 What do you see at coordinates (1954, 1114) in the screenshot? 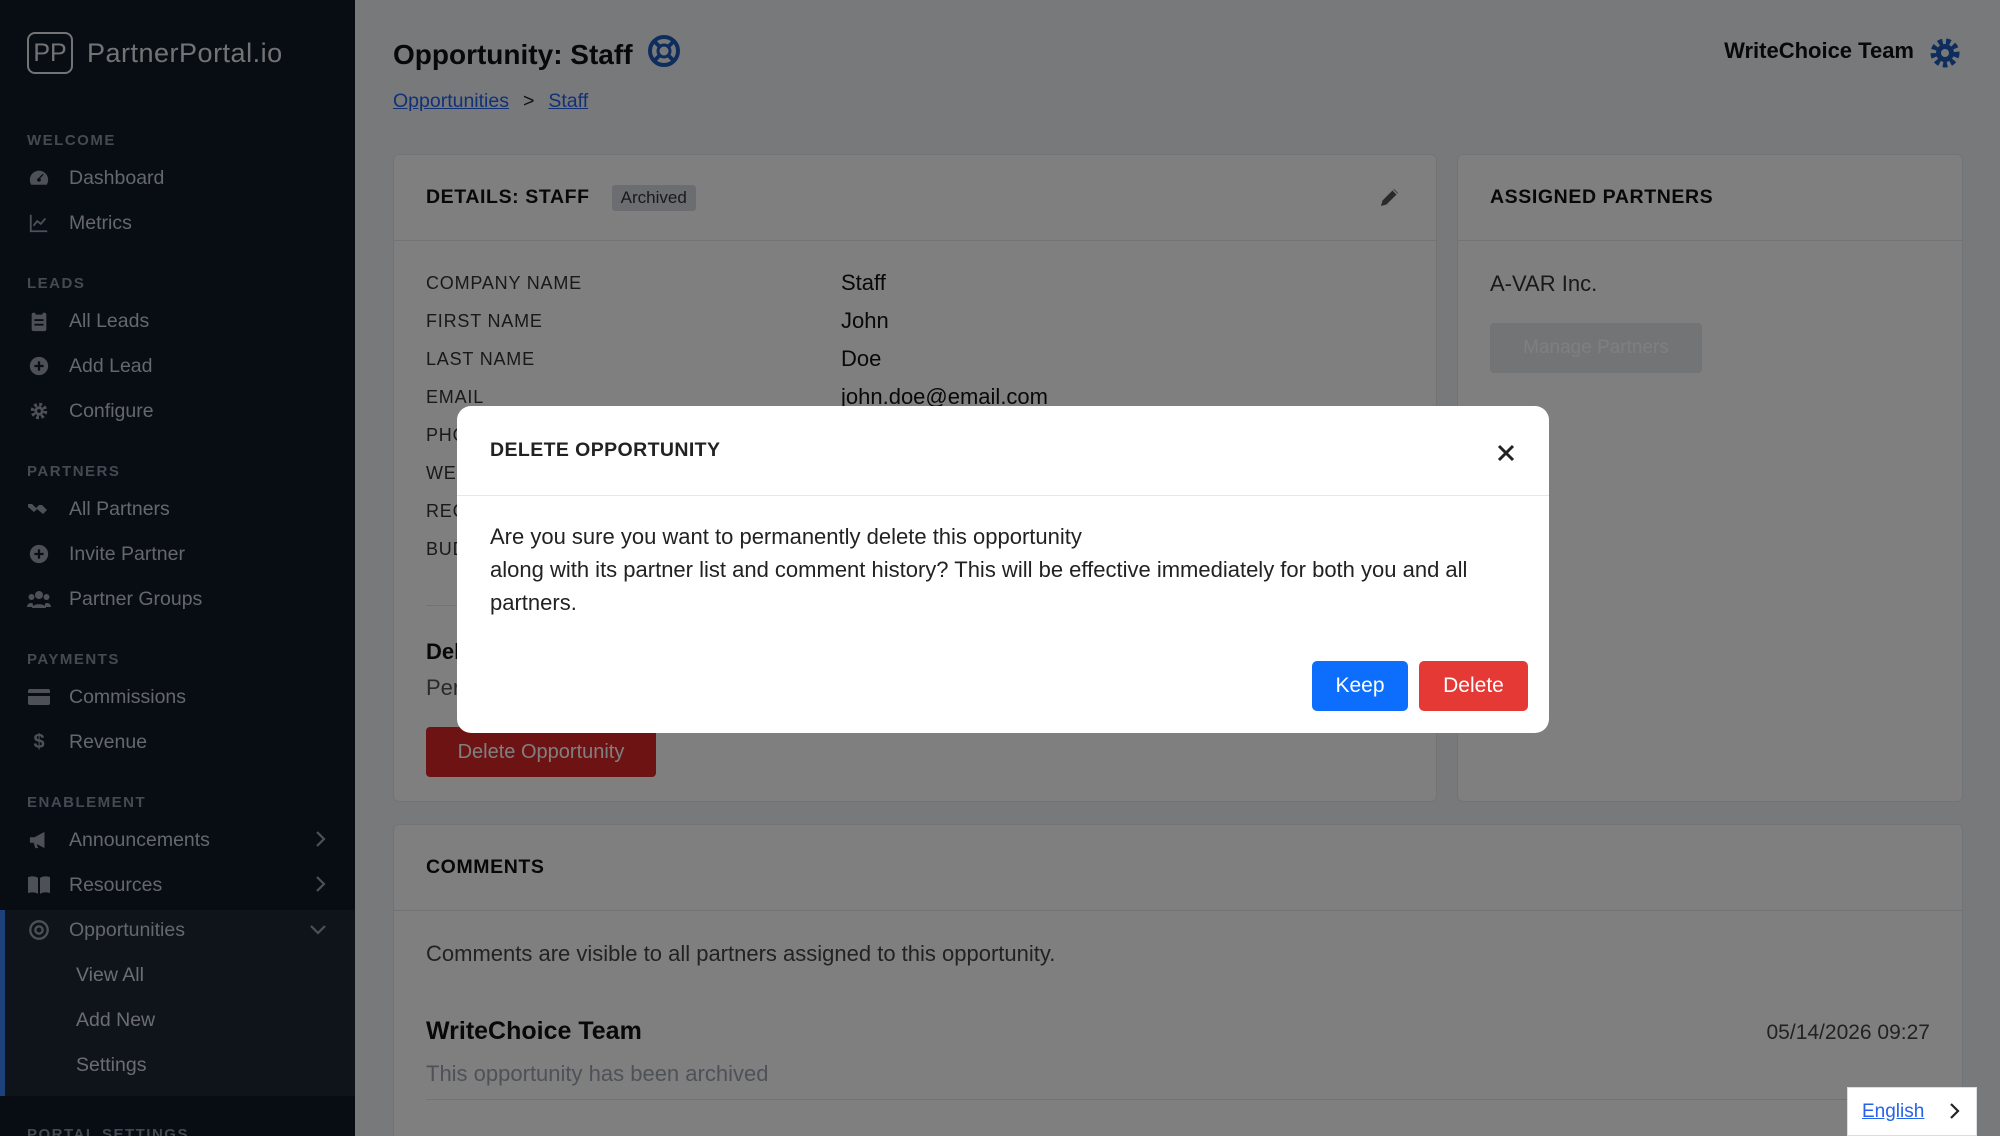
I see `chevron-right-icon` at bounding box center [1954, 1114].